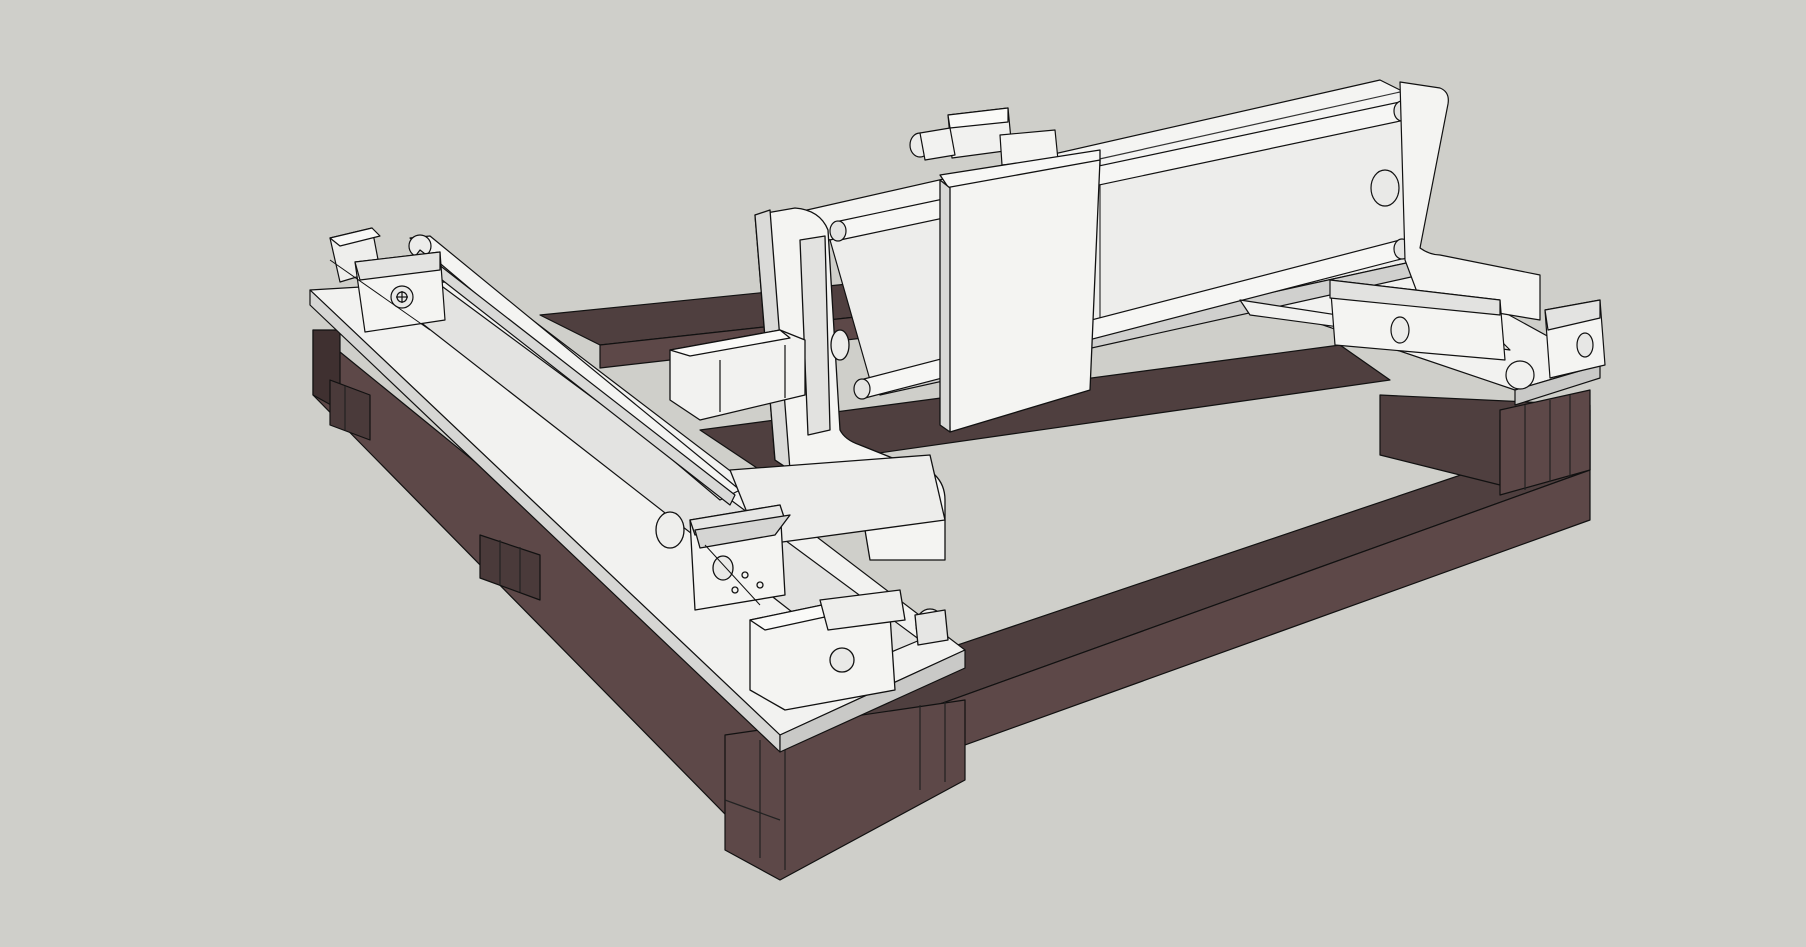  I want to click on x-carriage-plate, so click(1020, 291).